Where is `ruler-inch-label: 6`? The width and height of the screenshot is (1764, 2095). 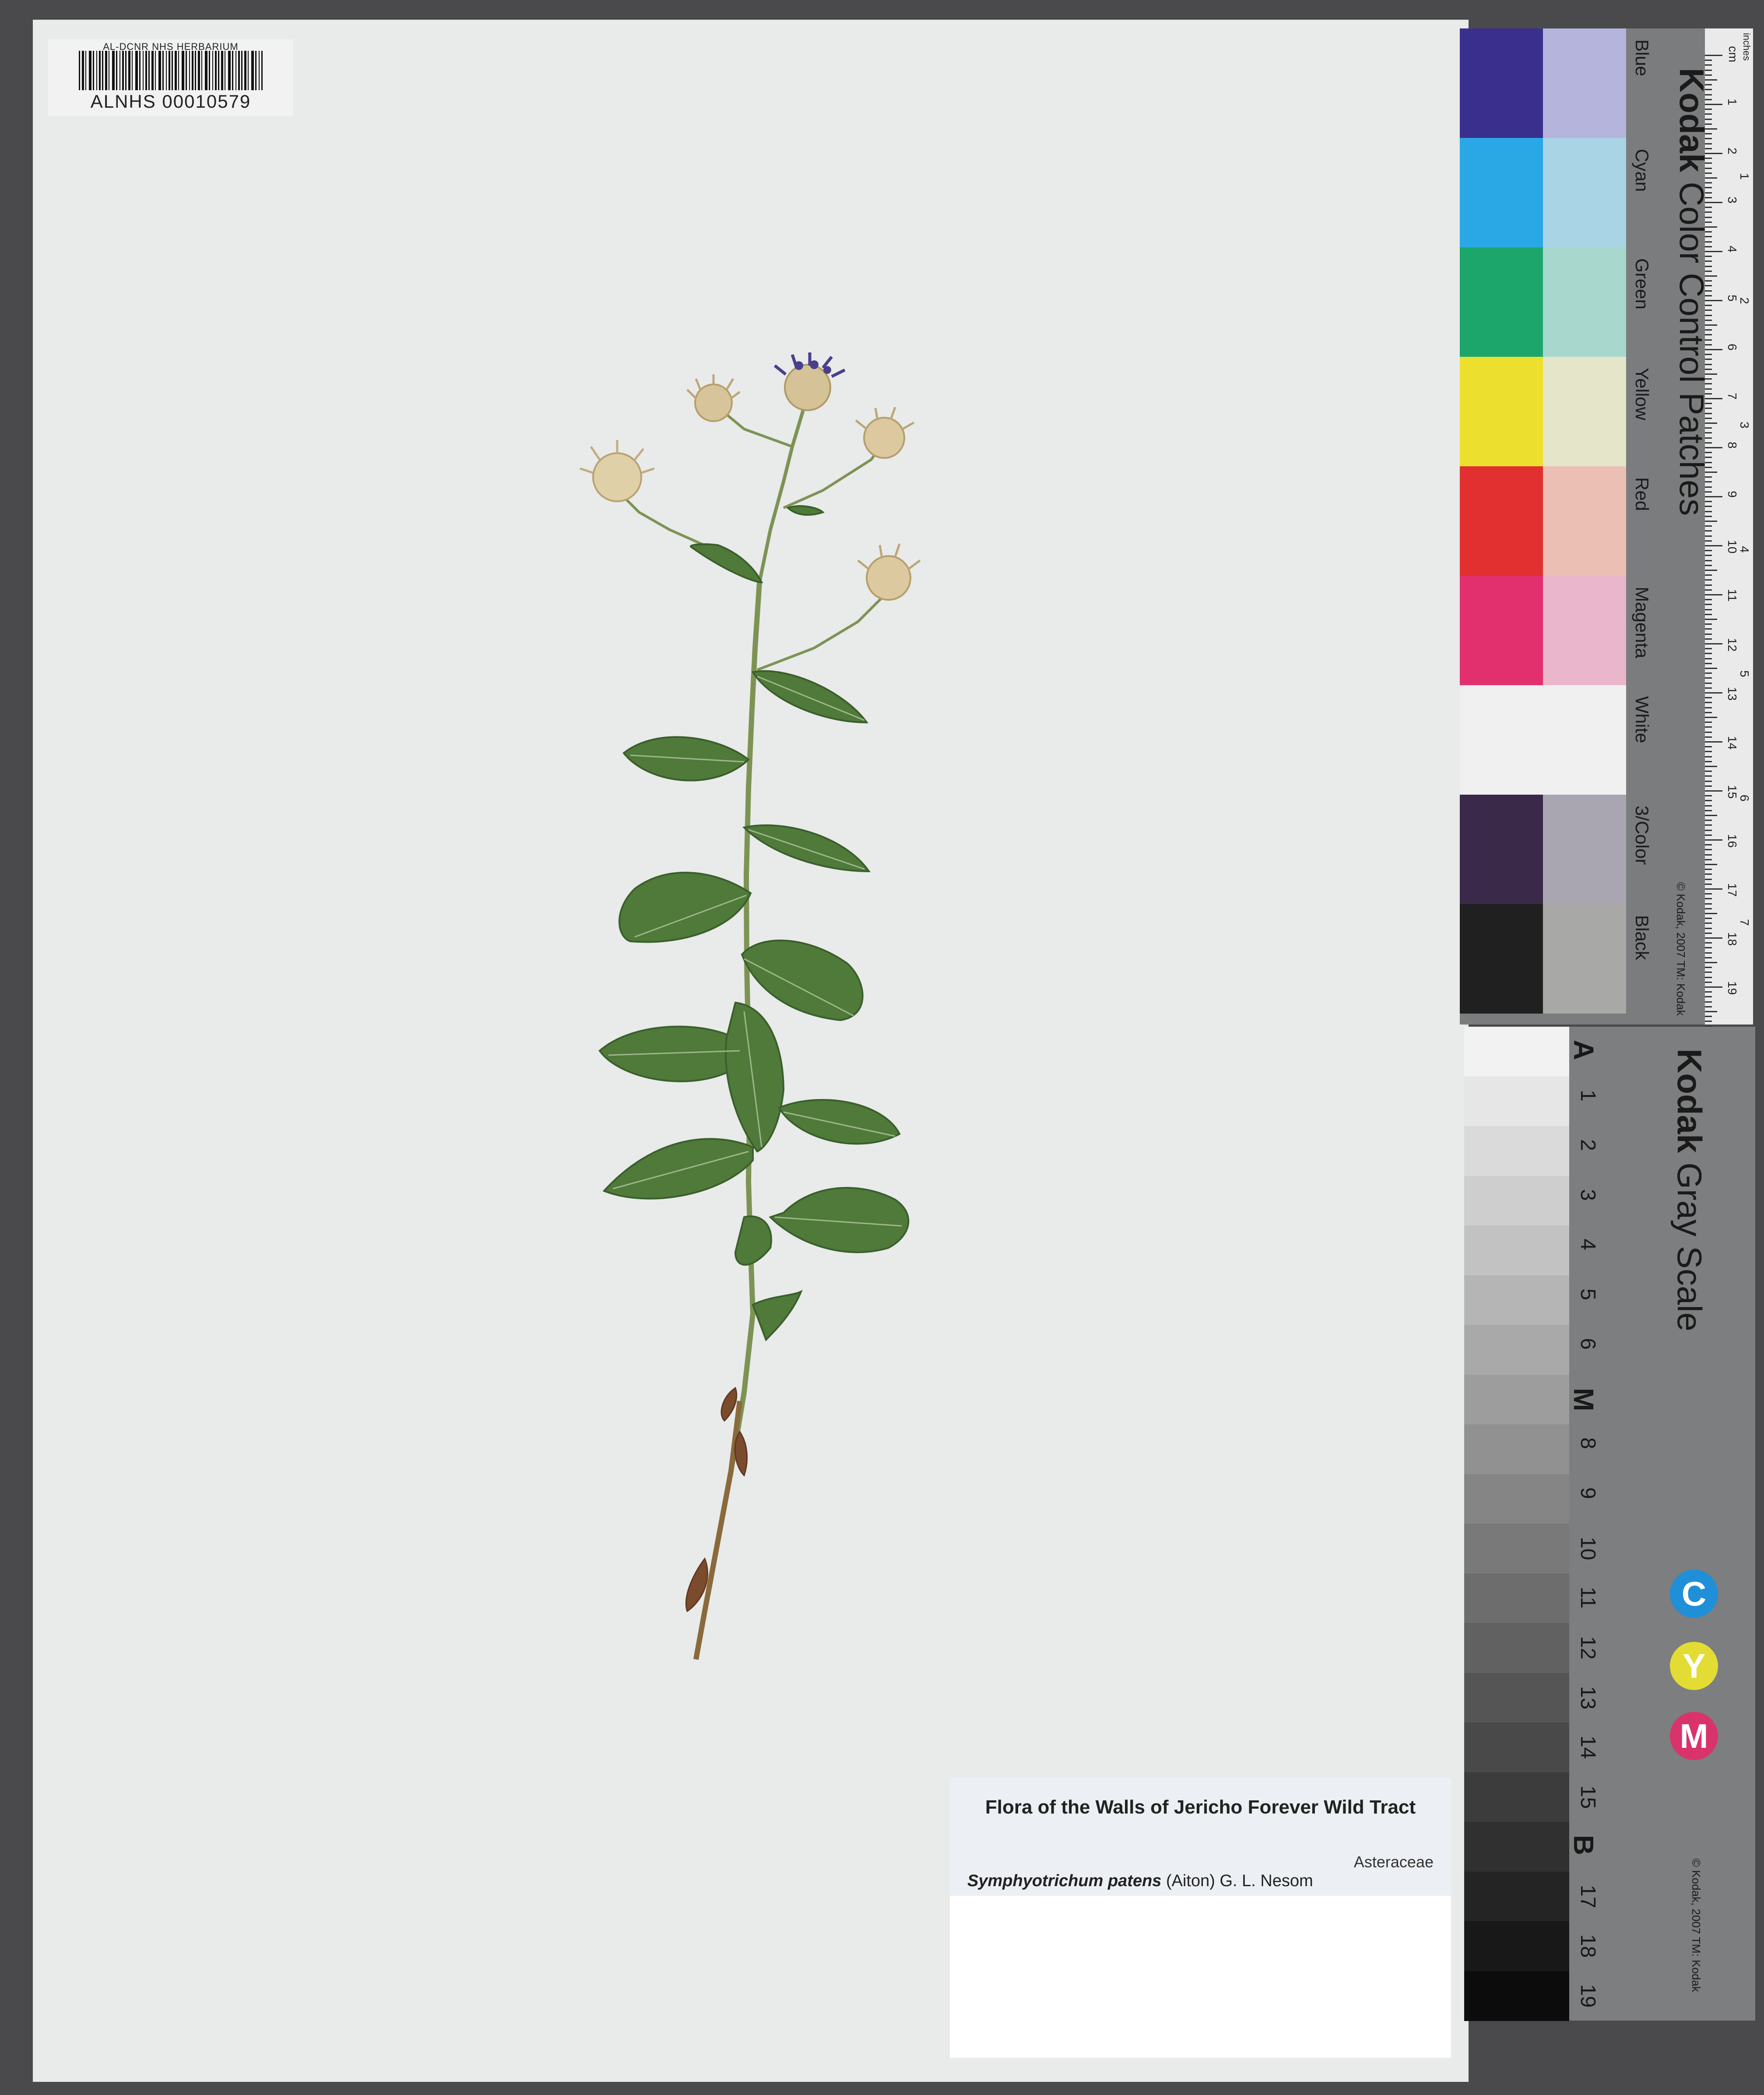 ruler-inch-label: 6 is located at coordinates (1744, 798).